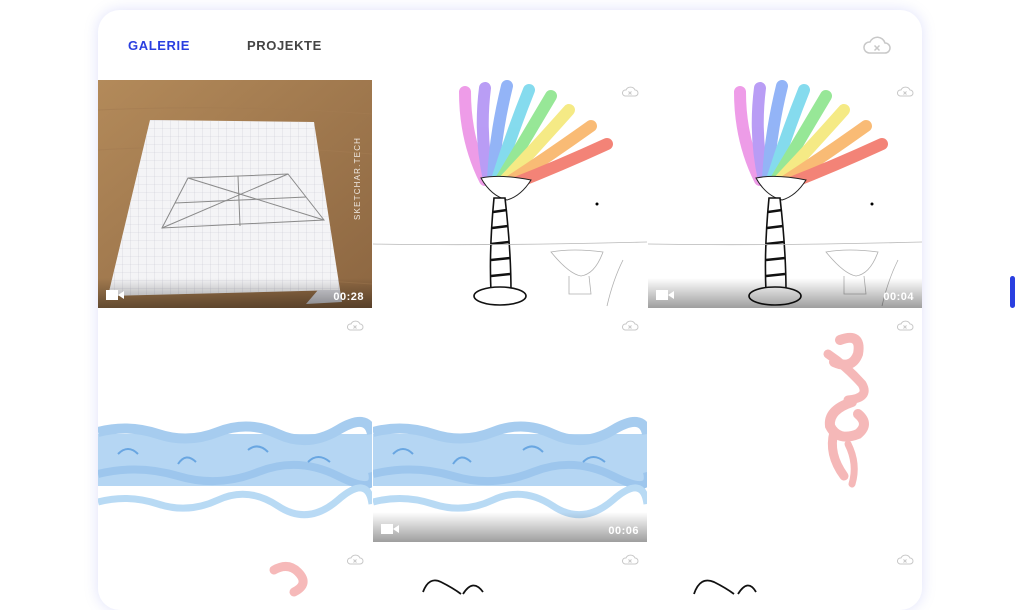 This screenshot has width=1024, height=610. I want to click on tab-projects: PROJEKTE, so click(284, 45).